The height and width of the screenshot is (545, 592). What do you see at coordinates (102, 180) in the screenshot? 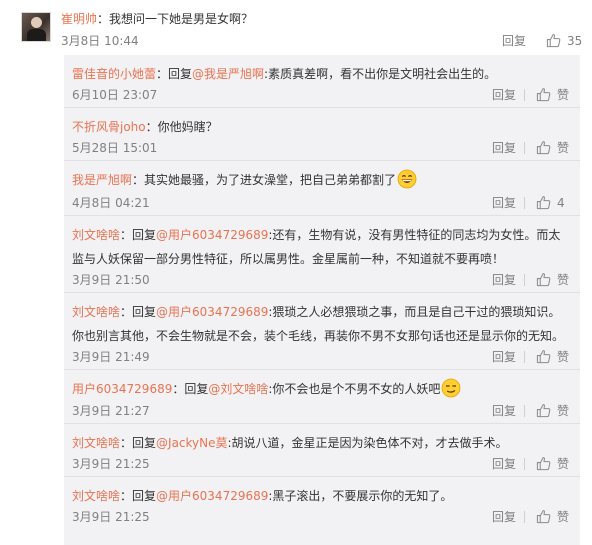
I see `reply-username: 我是严旭啊` at bounding box center [102, 180].